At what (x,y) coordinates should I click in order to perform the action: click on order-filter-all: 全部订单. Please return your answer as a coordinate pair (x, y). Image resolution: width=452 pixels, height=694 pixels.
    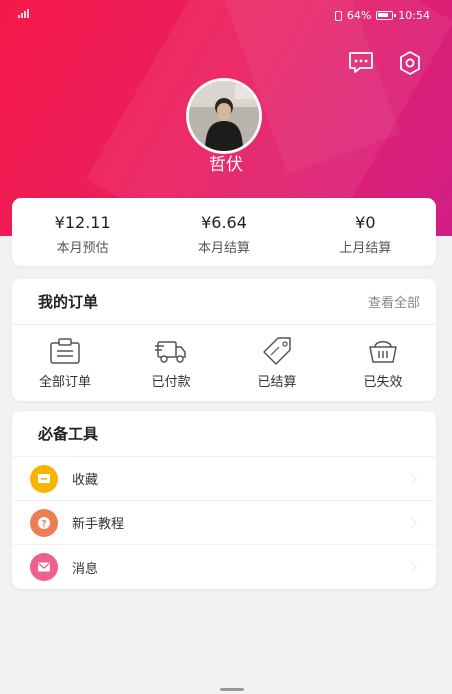
    Looking at the image, I should click on (65, 363).